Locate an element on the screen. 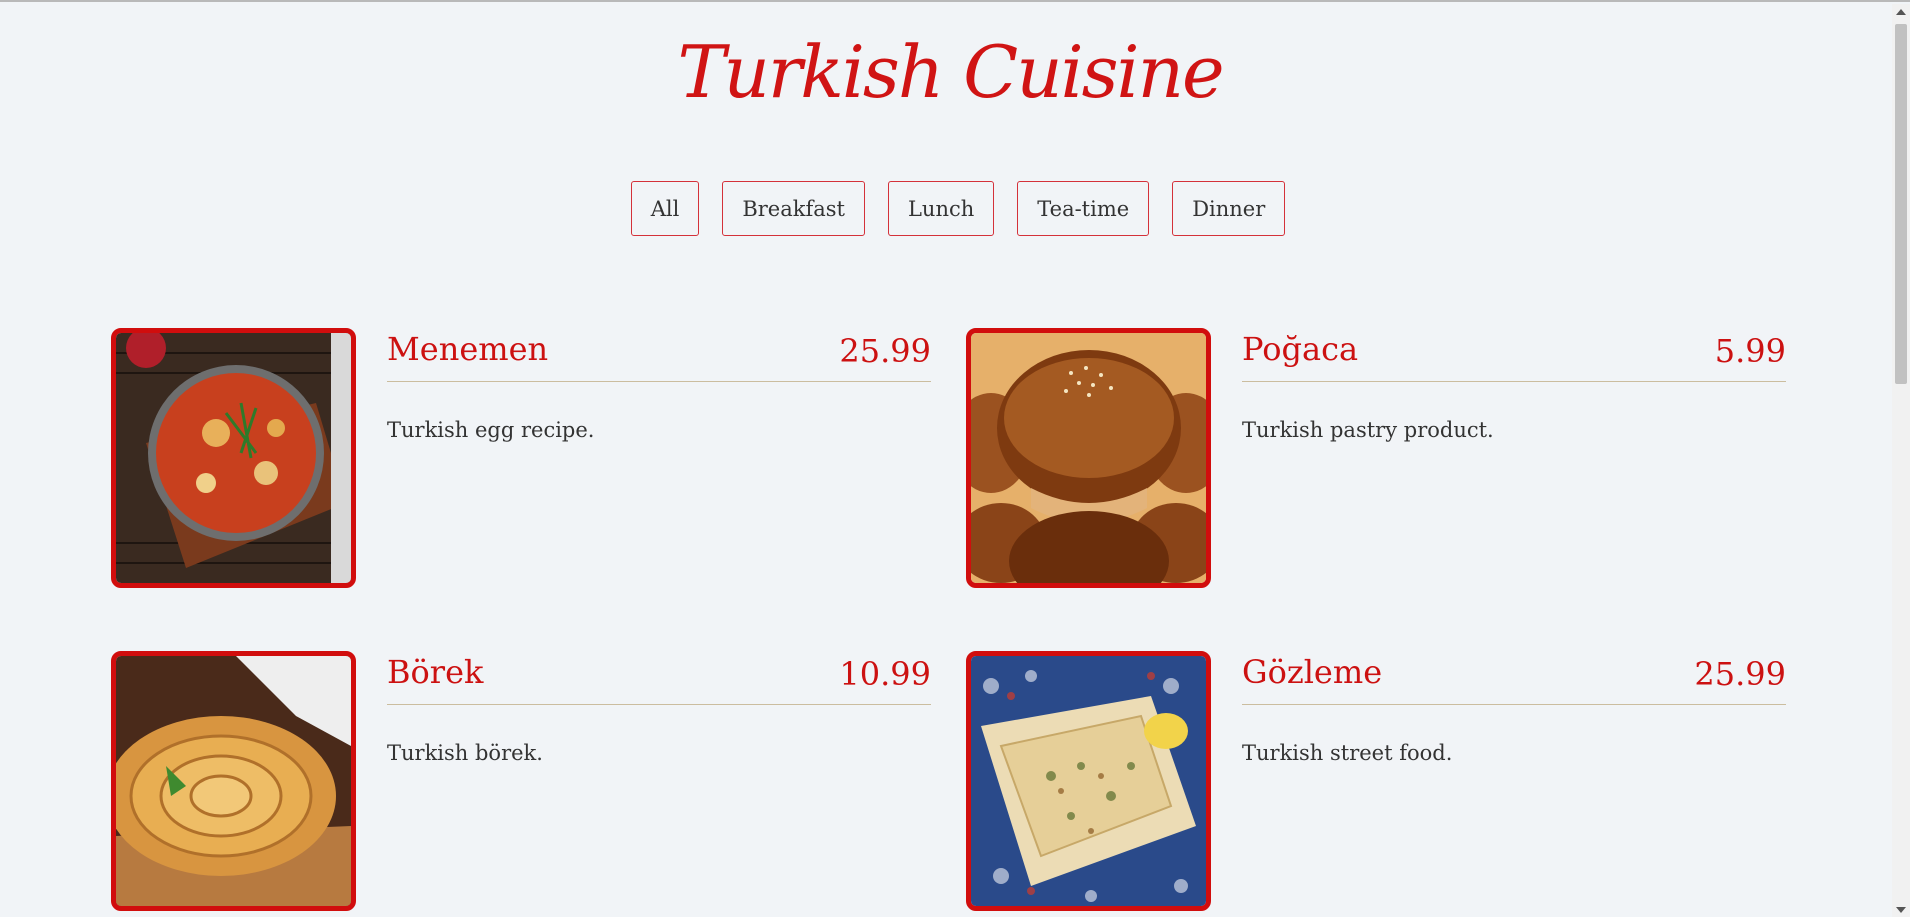 This screenshot has height=917, width=1910. filter-tea-time-button: Tea-time is located at coordinates (1083, 208).